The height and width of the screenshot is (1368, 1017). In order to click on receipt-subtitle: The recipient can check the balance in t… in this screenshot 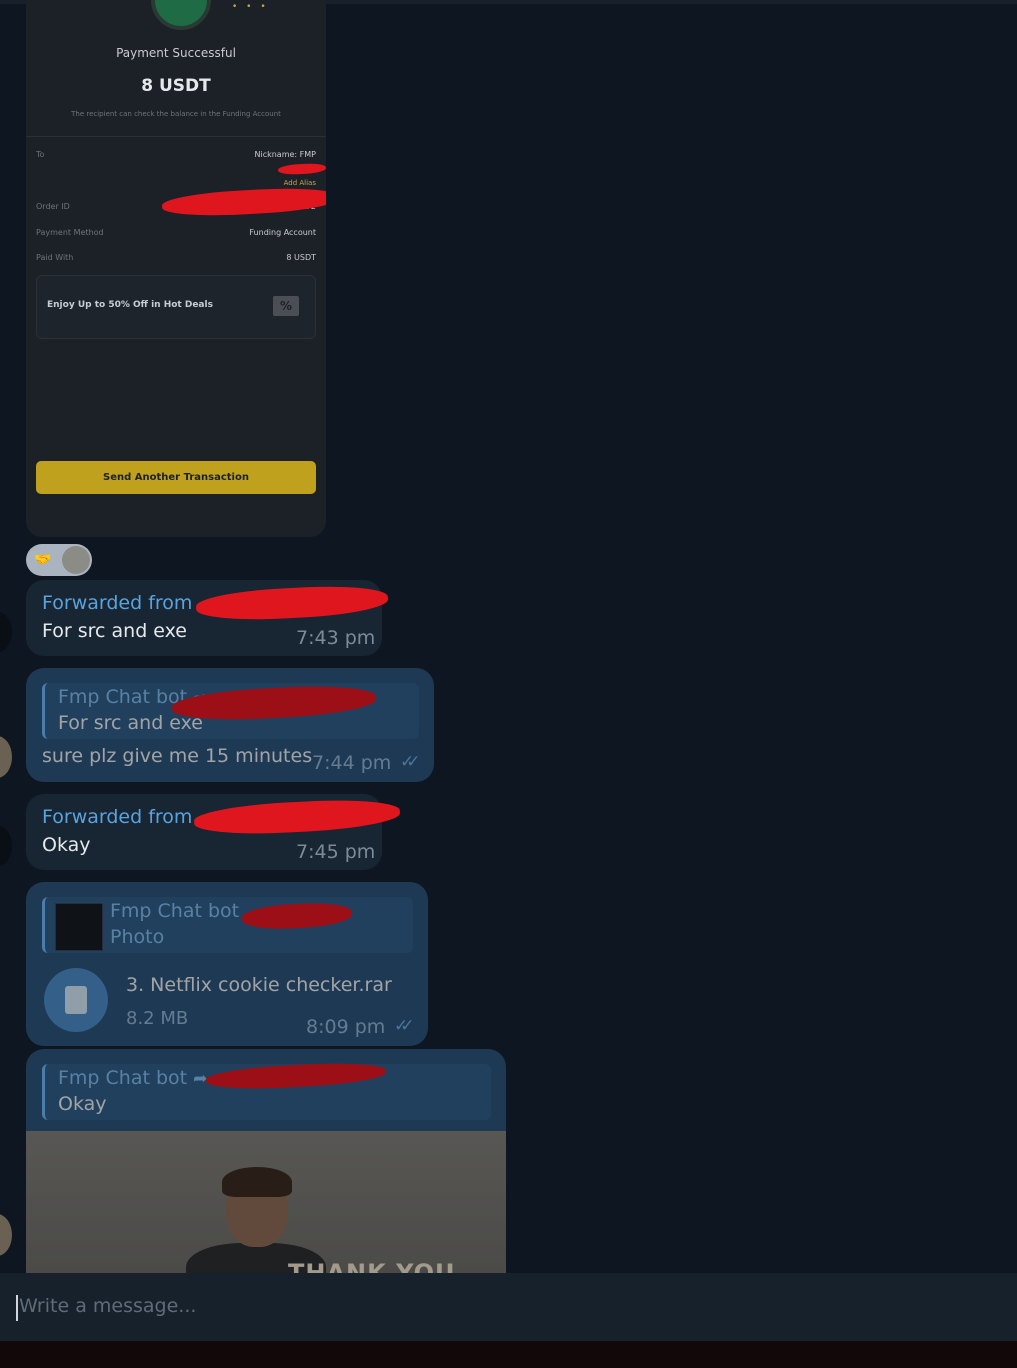, I will do `click(176, 114)`.